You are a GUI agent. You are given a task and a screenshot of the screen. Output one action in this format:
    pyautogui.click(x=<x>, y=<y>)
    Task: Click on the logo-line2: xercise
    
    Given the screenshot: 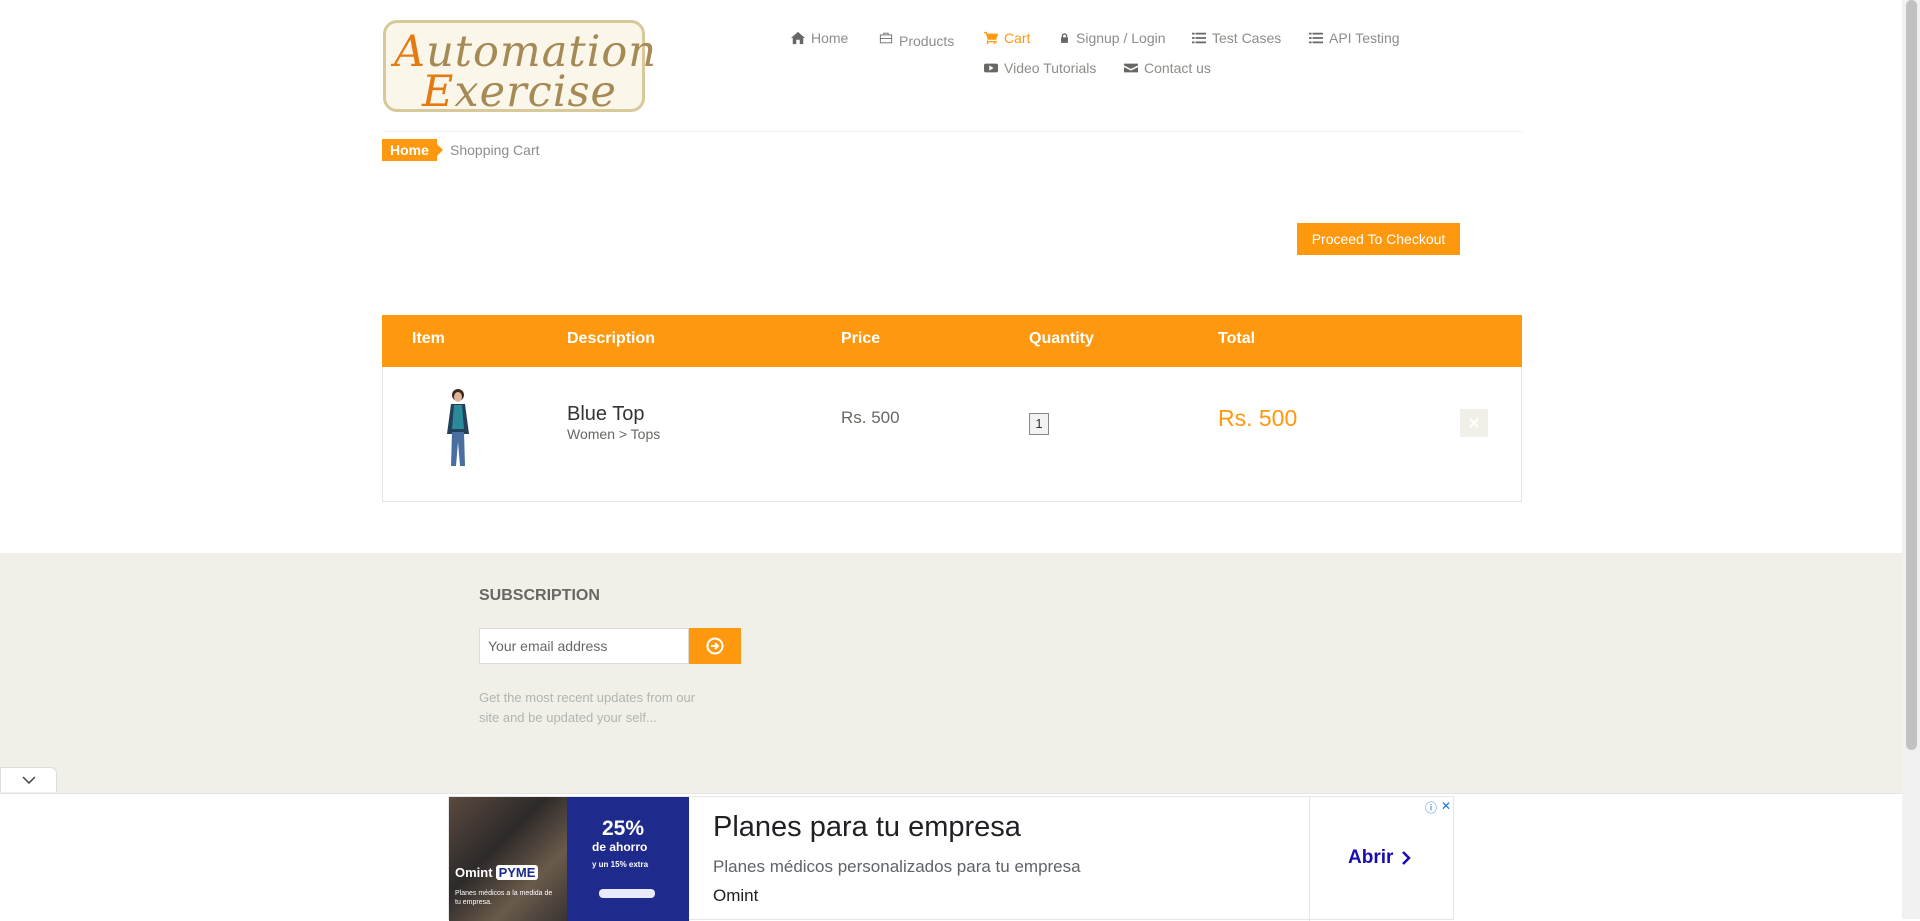 What is the action you would take?
    pyautogui.click(x=535, y=92)
    